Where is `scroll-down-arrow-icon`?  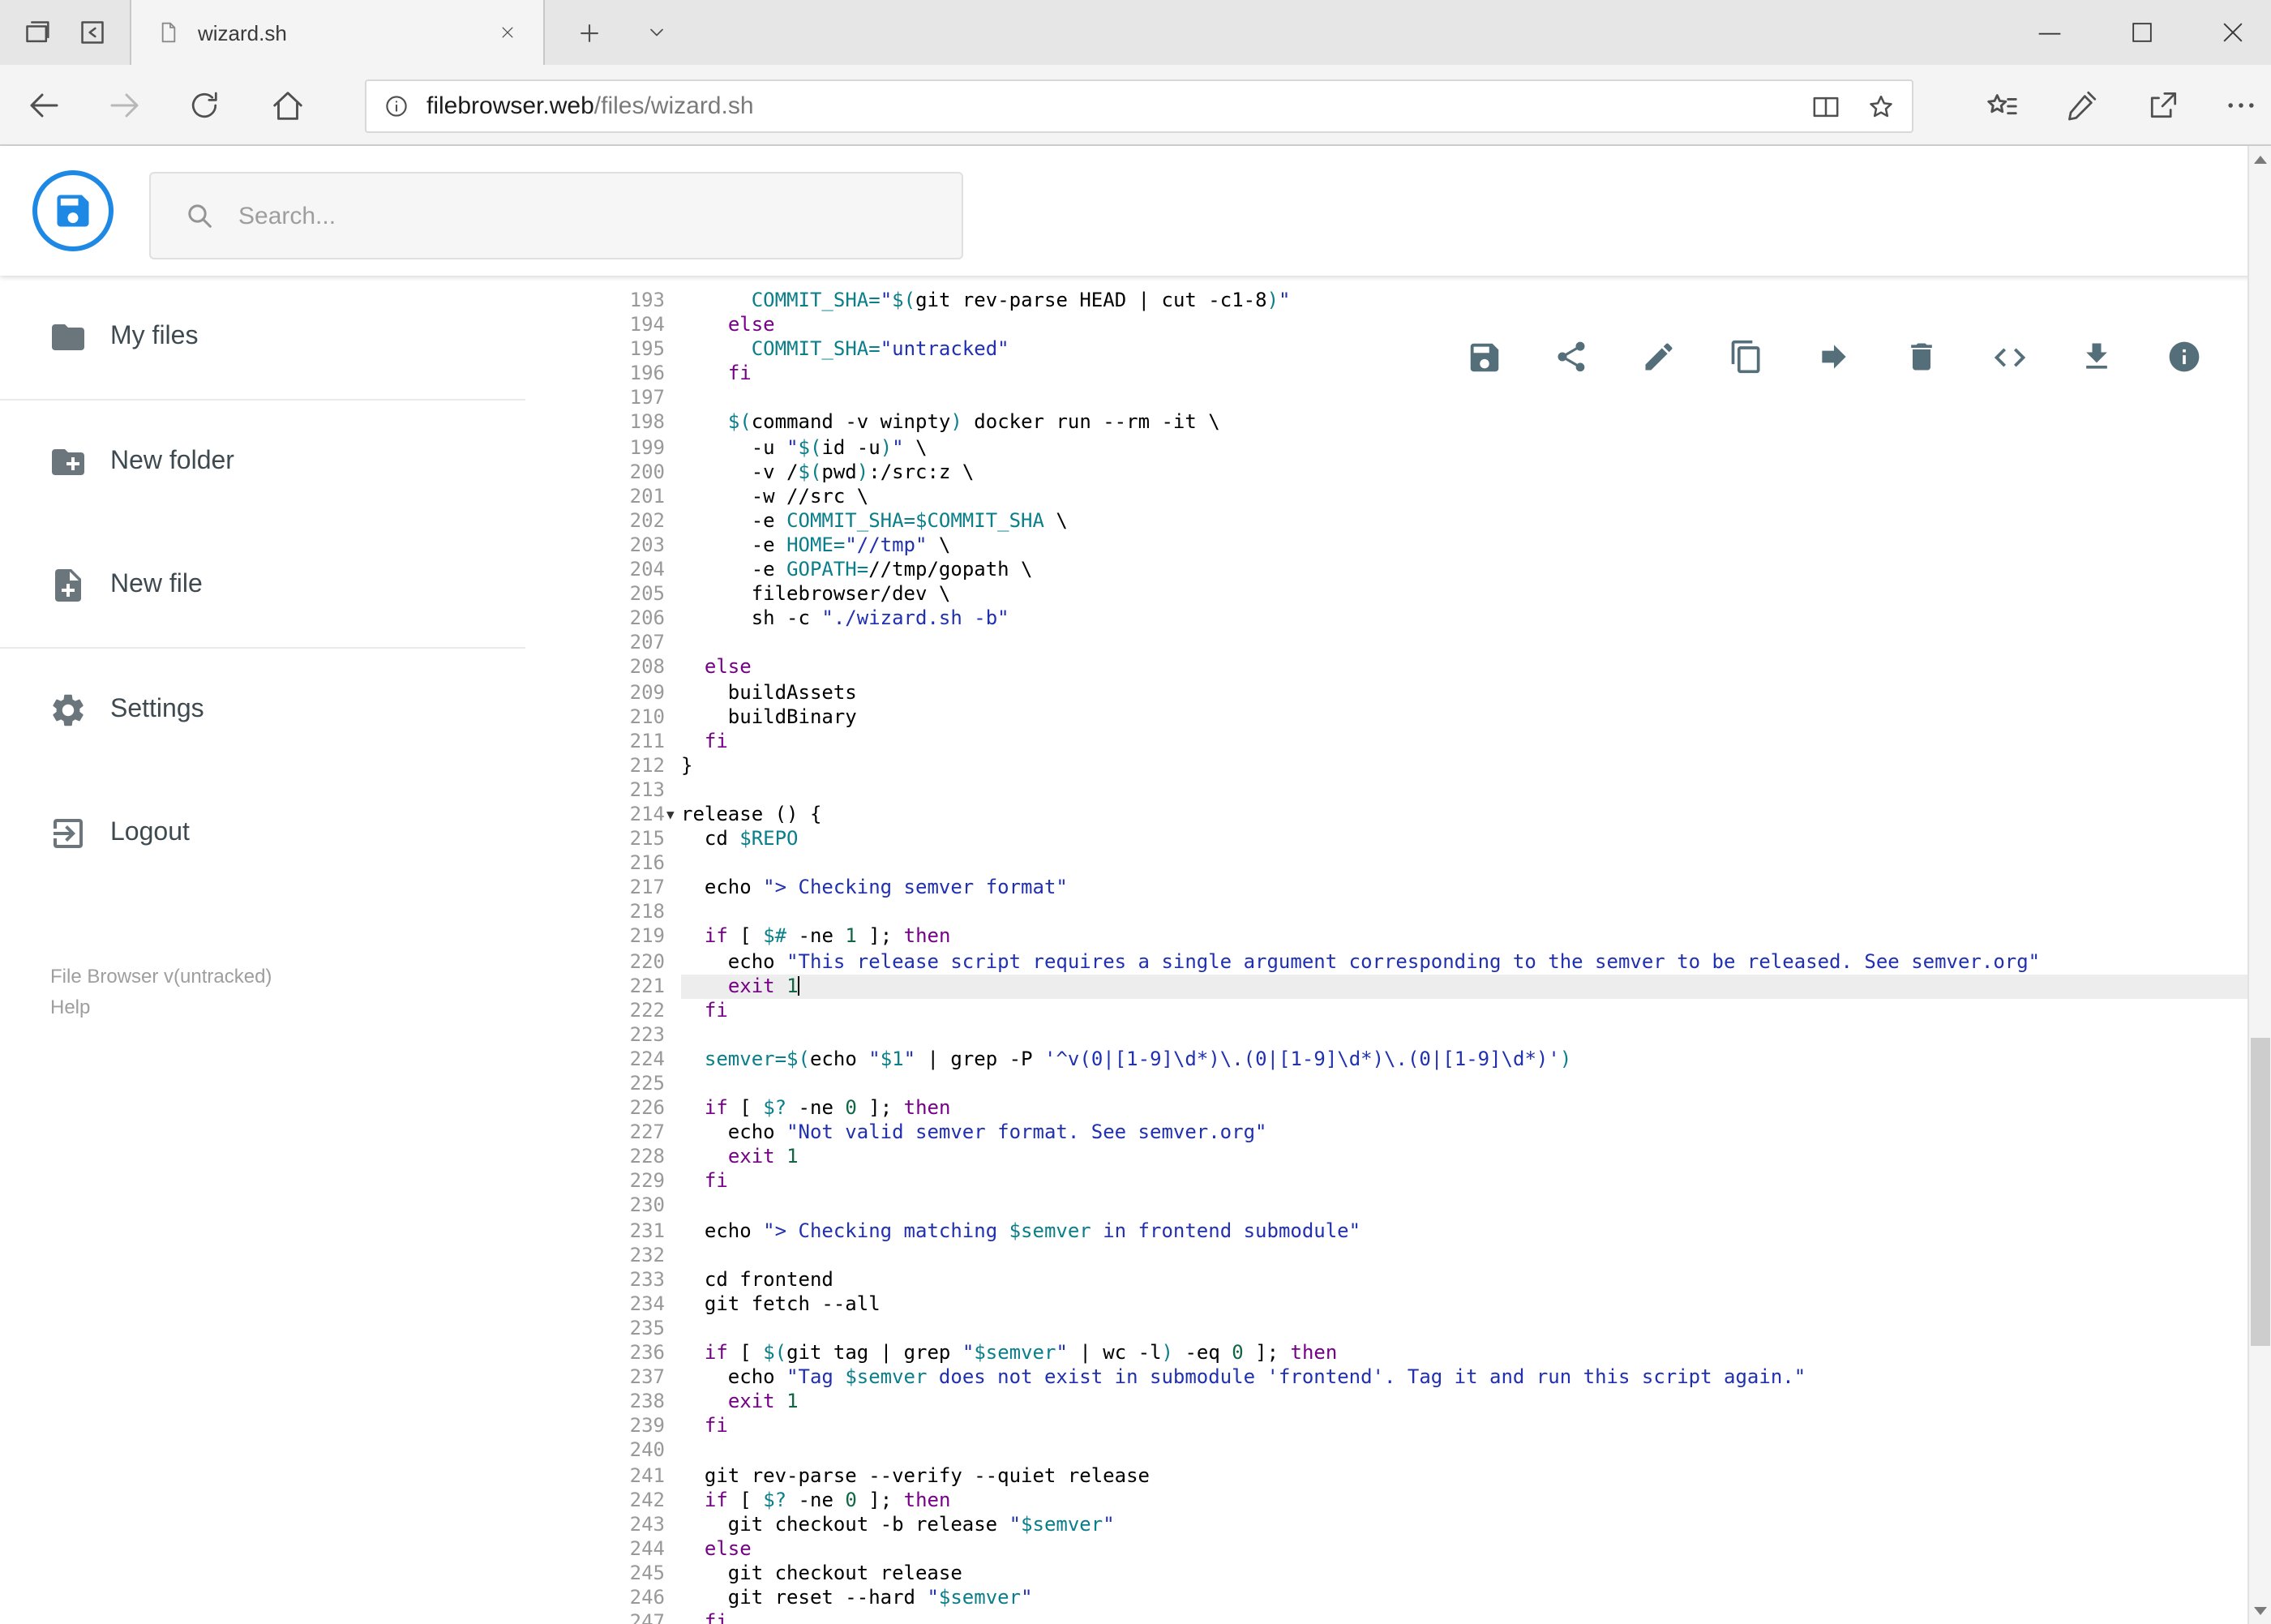
scroll-down-arrow-icon is located at coordinates (2260, 1610).